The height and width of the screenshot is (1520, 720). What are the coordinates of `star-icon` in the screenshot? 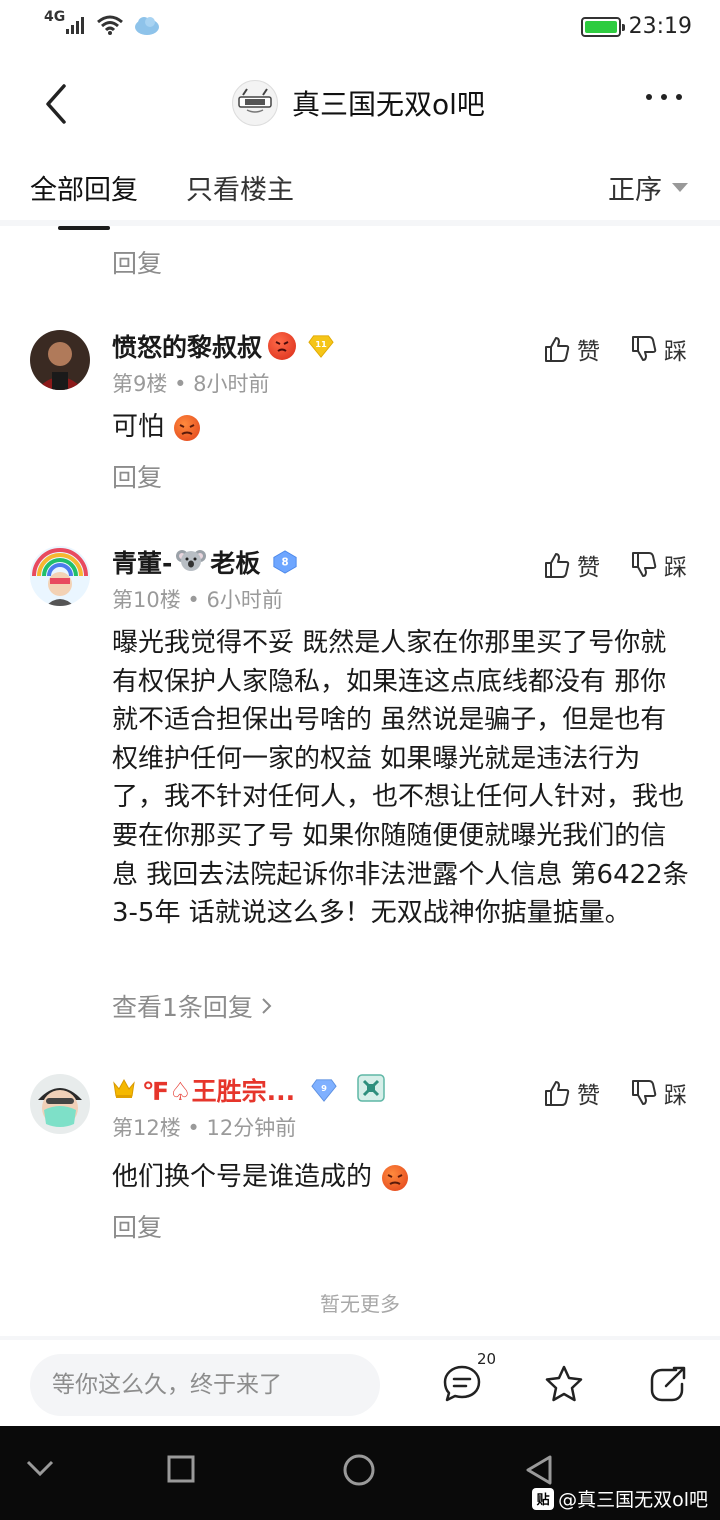 It's located at (564, 1383).